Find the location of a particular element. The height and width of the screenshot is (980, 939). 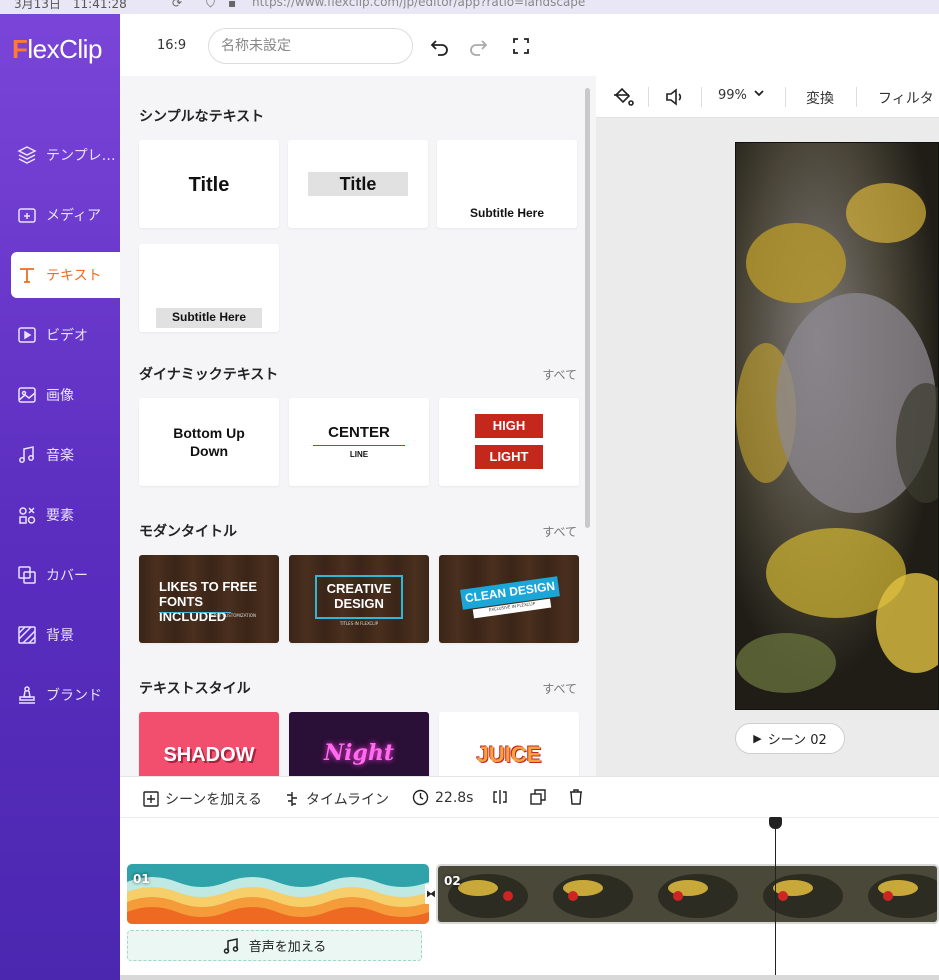

add-scene-button: シーンを加える is located at coordinates (202, 799).